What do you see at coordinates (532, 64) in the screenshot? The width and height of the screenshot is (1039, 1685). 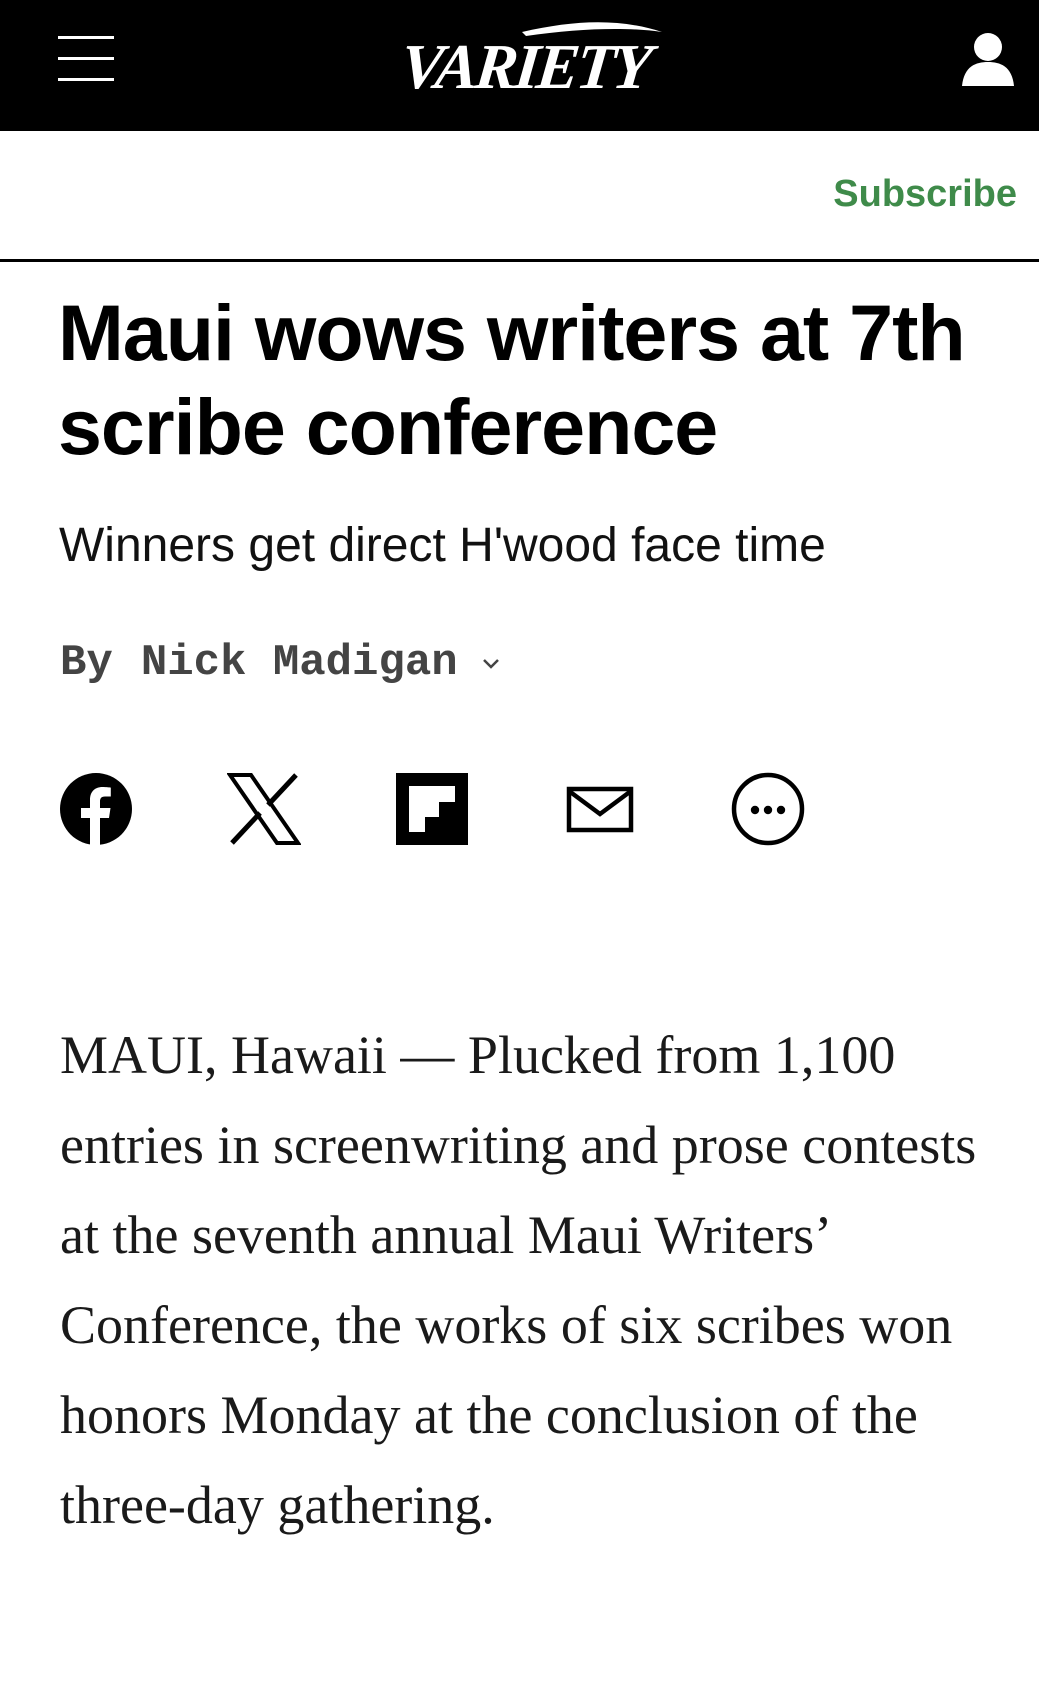 I see `logo-text: VARIETY` at bounding box center [532, 64].